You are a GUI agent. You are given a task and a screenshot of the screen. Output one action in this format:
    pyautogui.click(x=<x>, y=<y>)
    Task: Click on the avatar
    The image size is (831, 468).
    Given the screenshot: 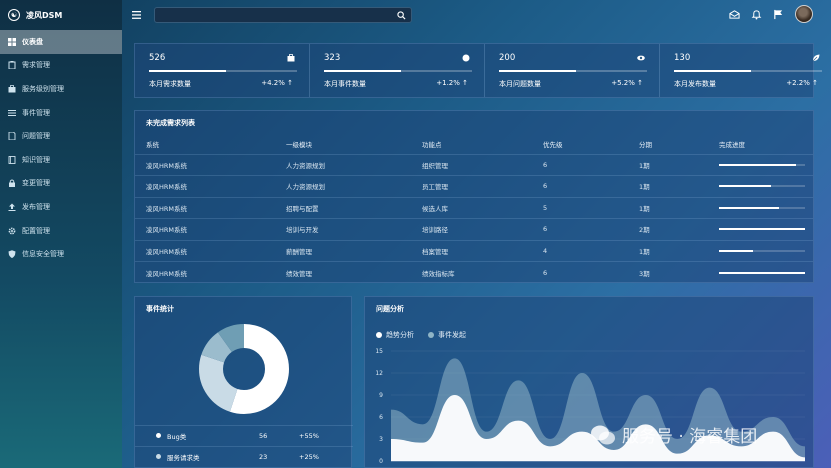 What is the action you would take?
    pyautogui.click(x=804, y=14)
    